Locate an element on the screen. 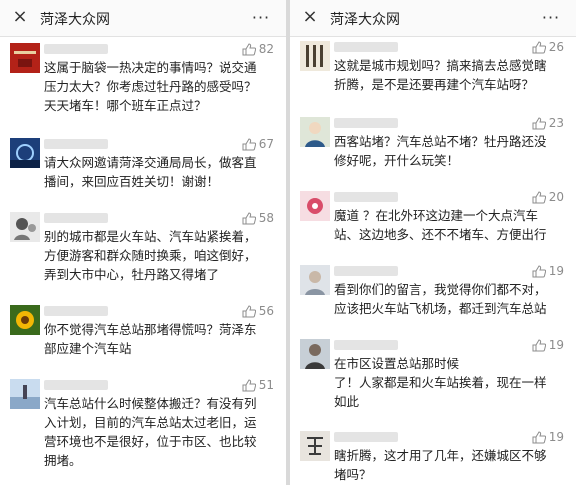 The image size is (576, 485). like-count: 51 is located at coordinates (266, 385).